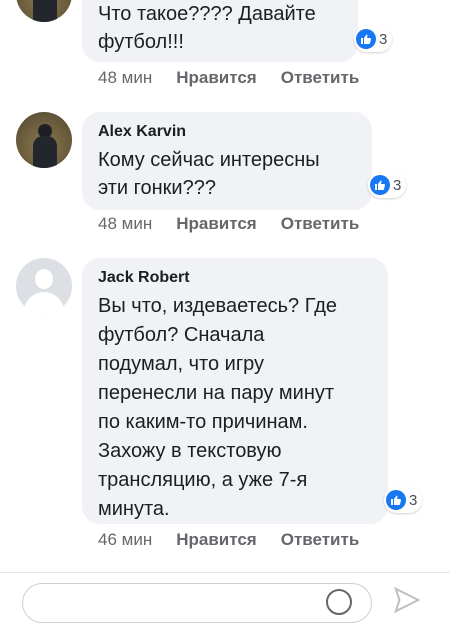  Describe the element at coordinates (407, 602) in the screenshot. I see `send-icon` at that location.